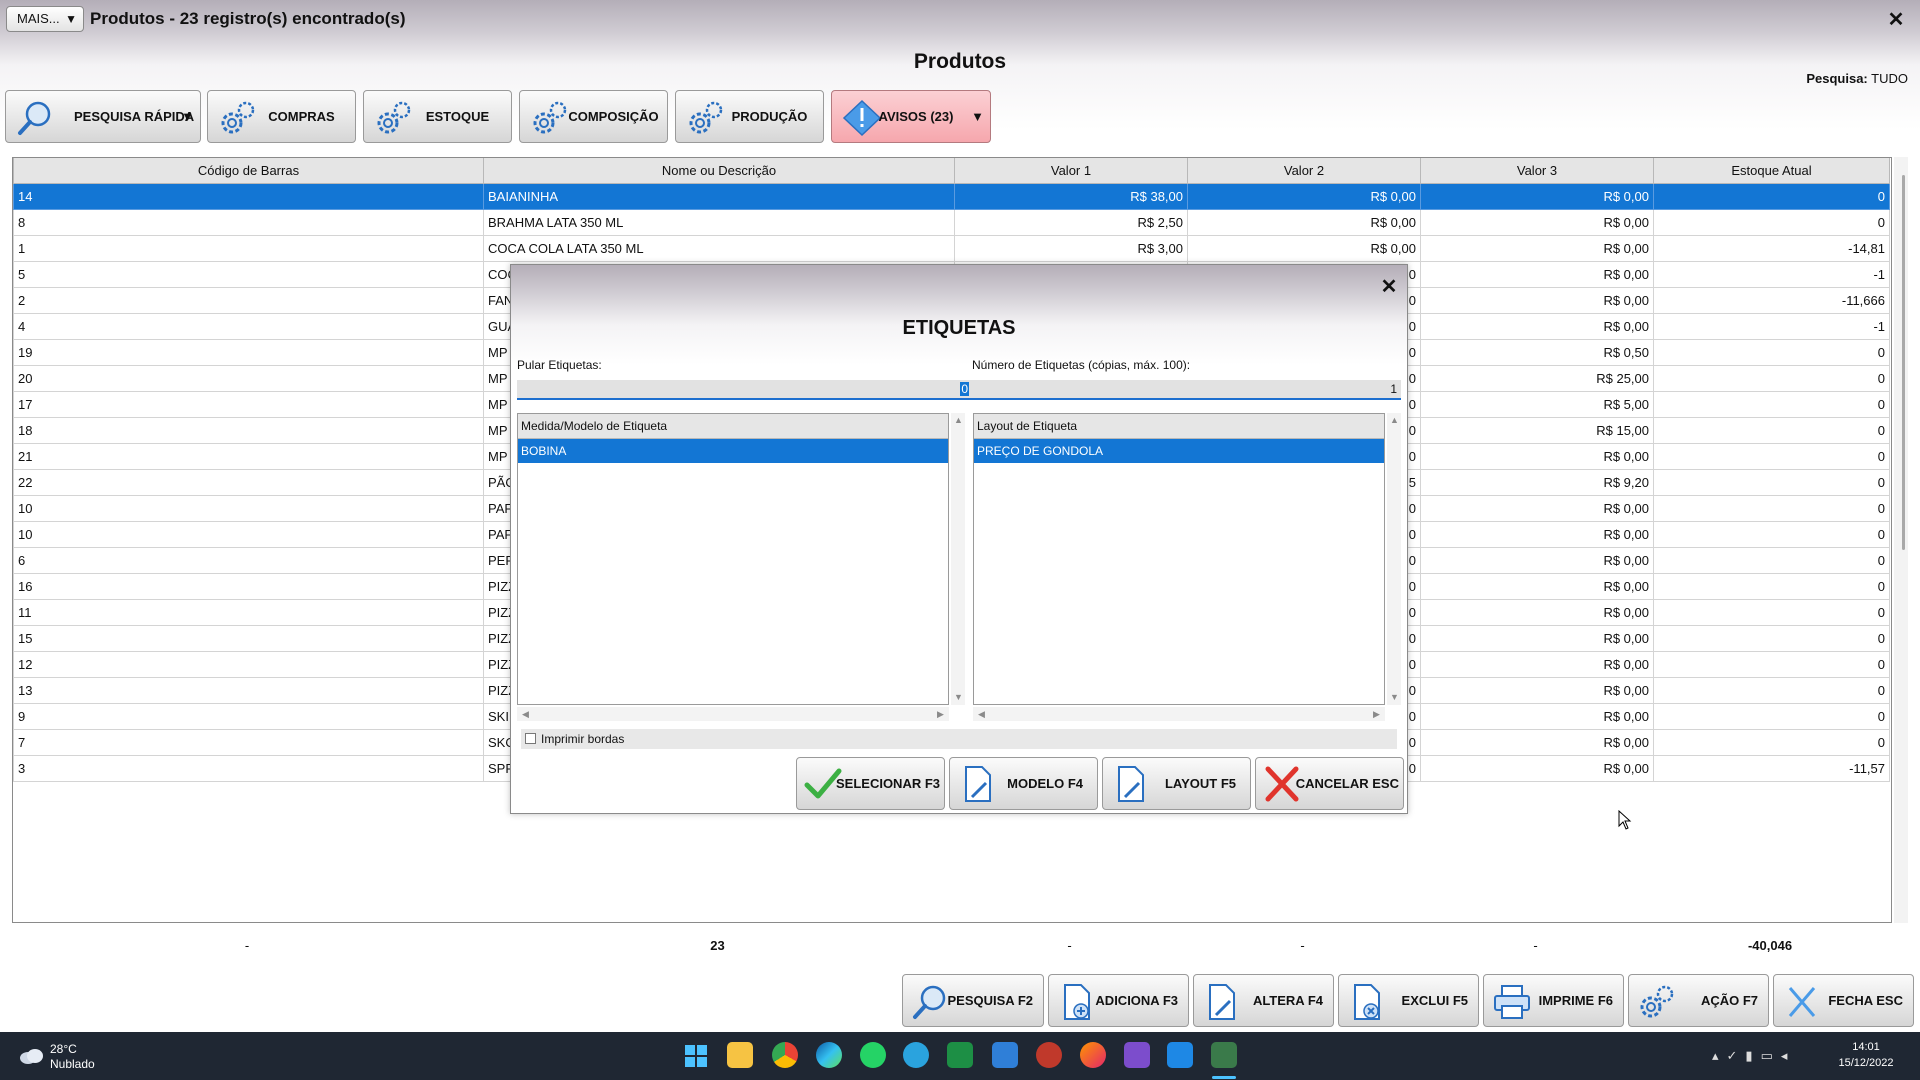 The height and width of the screenshot is (1080, 1920). What do you see at coordinates (593, 116) in the screenshot?
I see `composition-button: COMPOSIÇÃO` at bounding box center [593, 116].